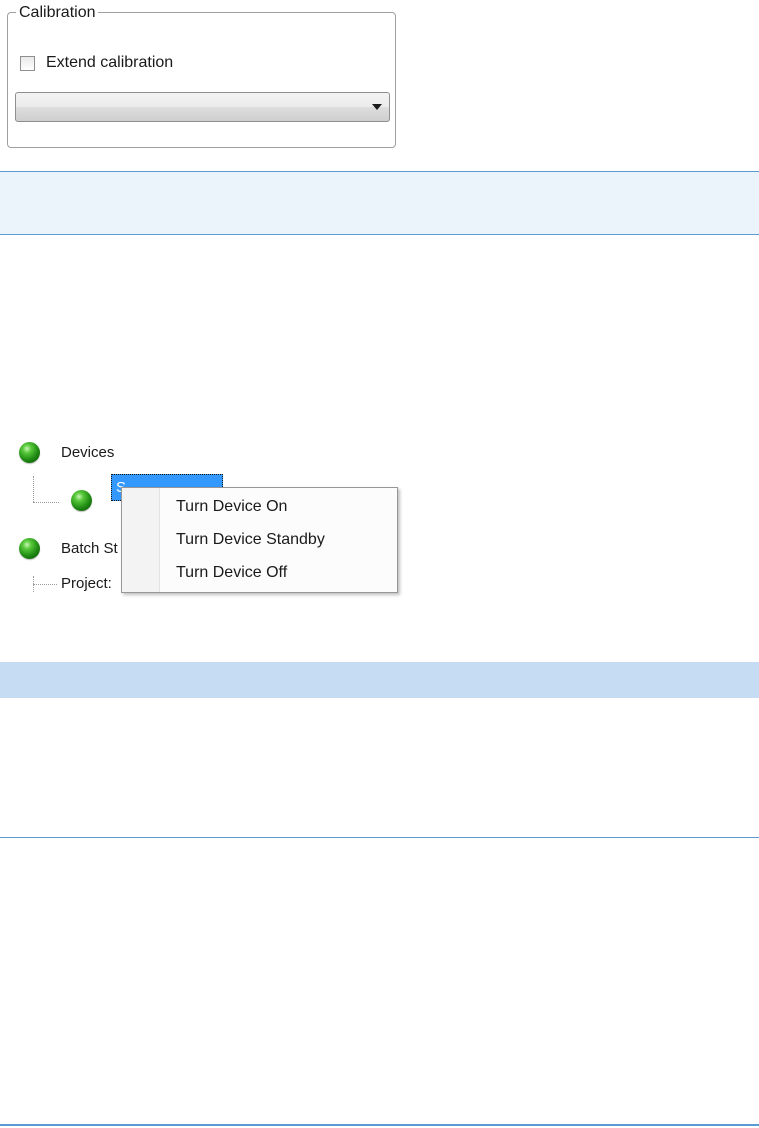  Describe the element at coordinates (202, 107) in the screenshot. I see `calibration-dropdown` at that location.